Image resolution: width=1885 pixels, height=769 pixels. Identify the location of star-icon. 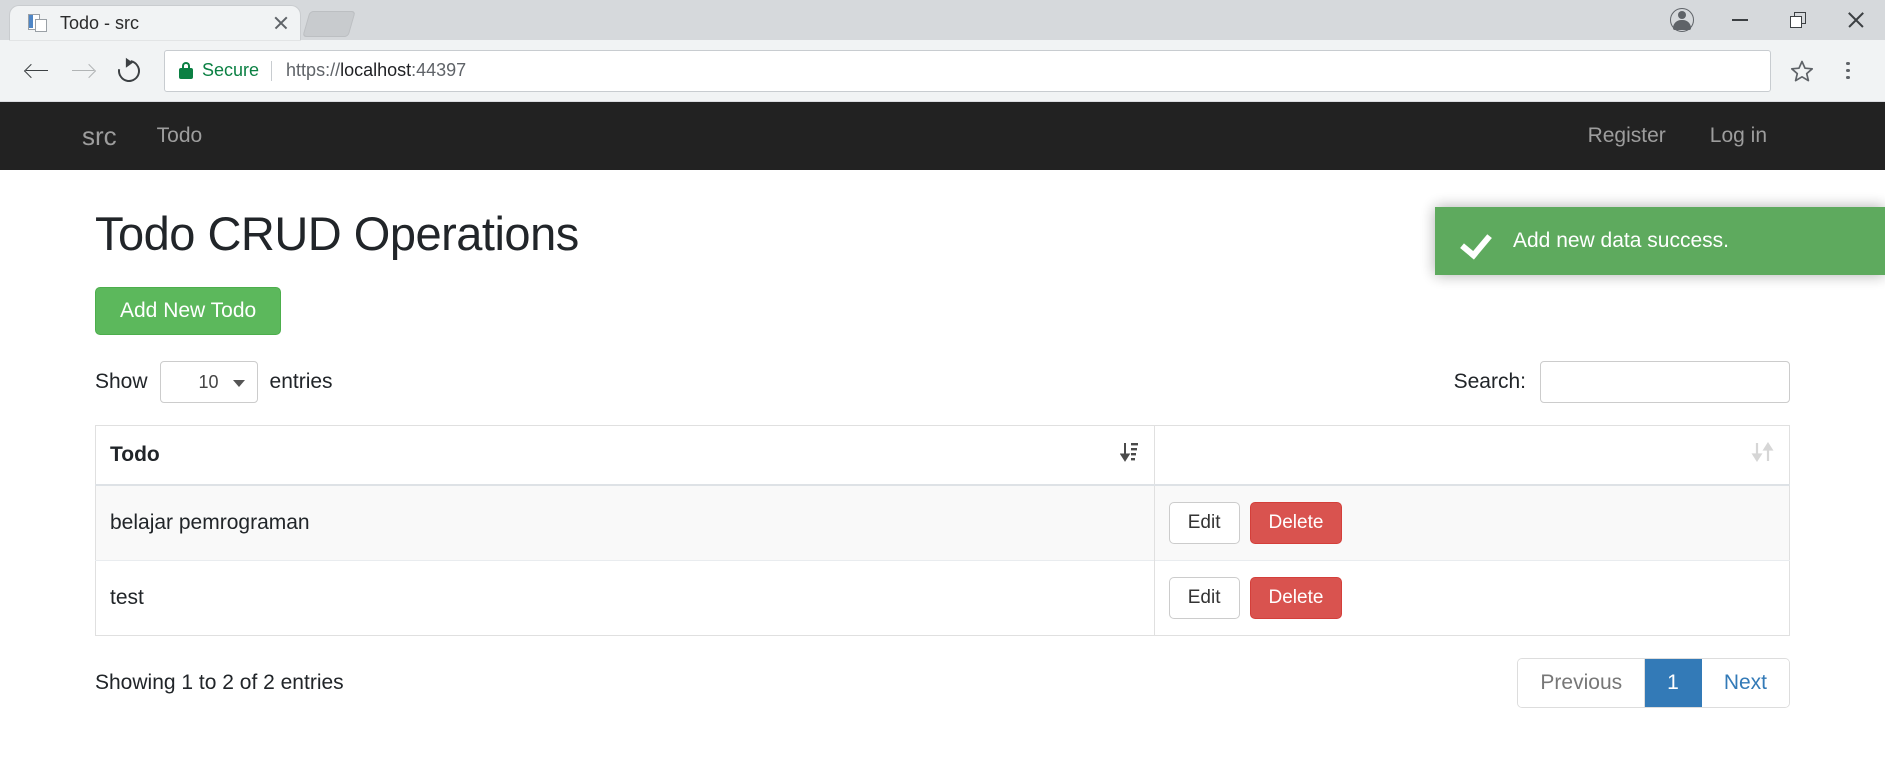
(1802, 71).